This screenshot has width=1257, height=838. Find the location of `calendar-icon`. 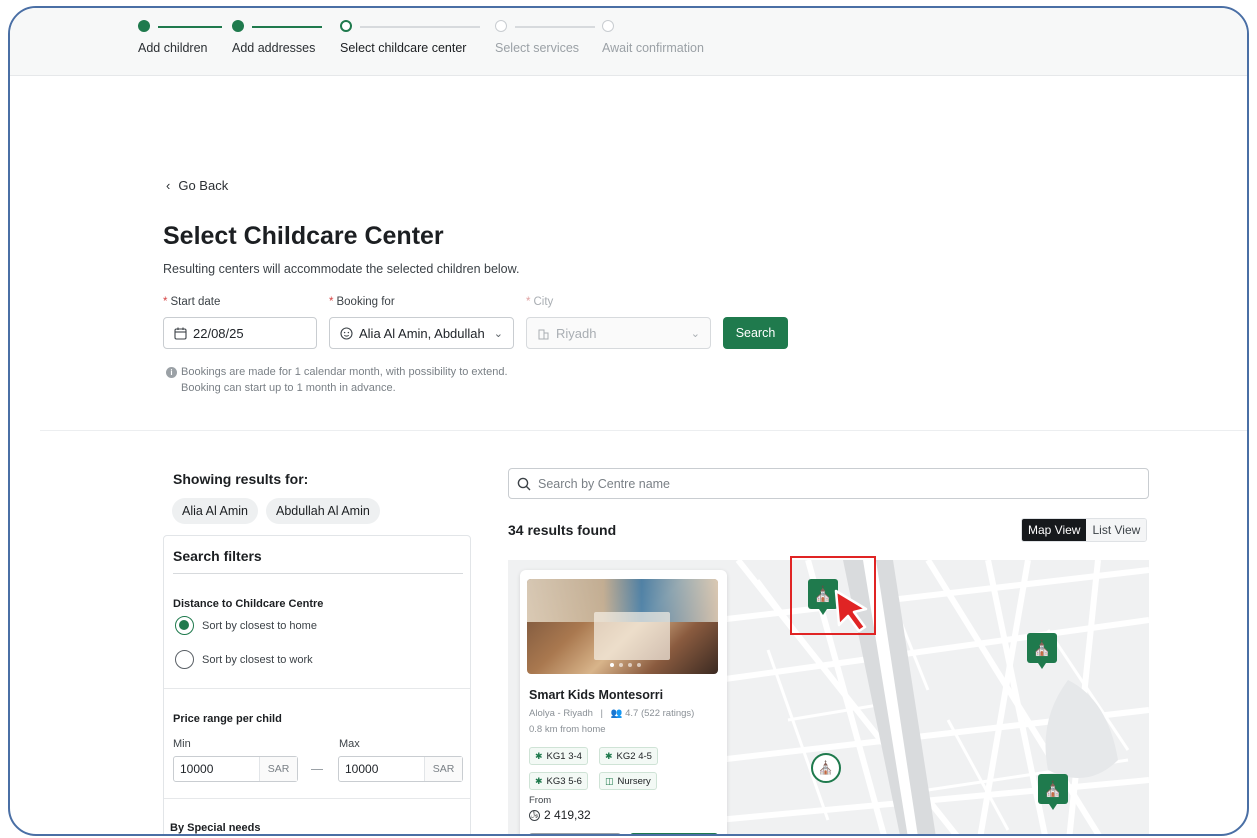

calendar-icon is located at coordinates (180, 333).